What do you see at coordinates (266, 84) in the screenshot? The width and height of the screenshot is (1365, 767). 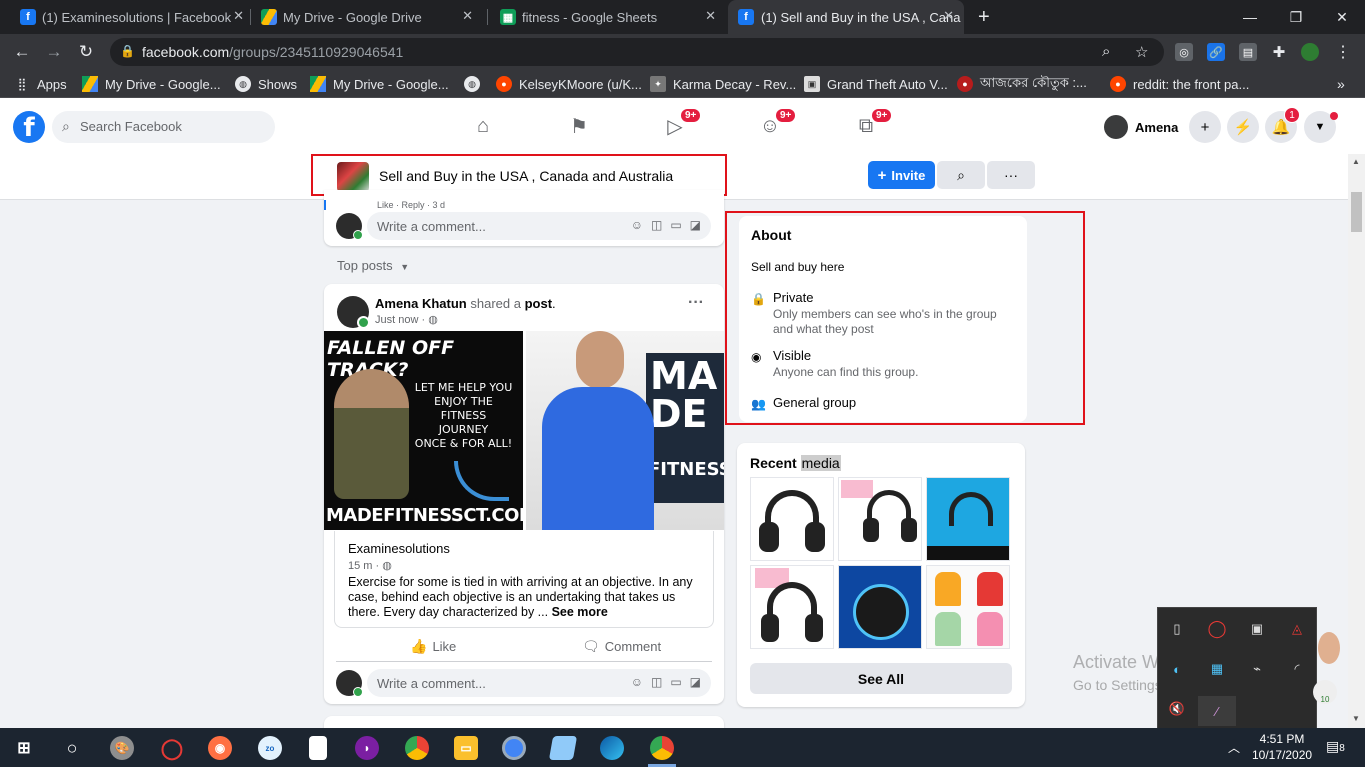 I see `bookmark-shows: ◍ Shows` at bounding box center [266, 84].